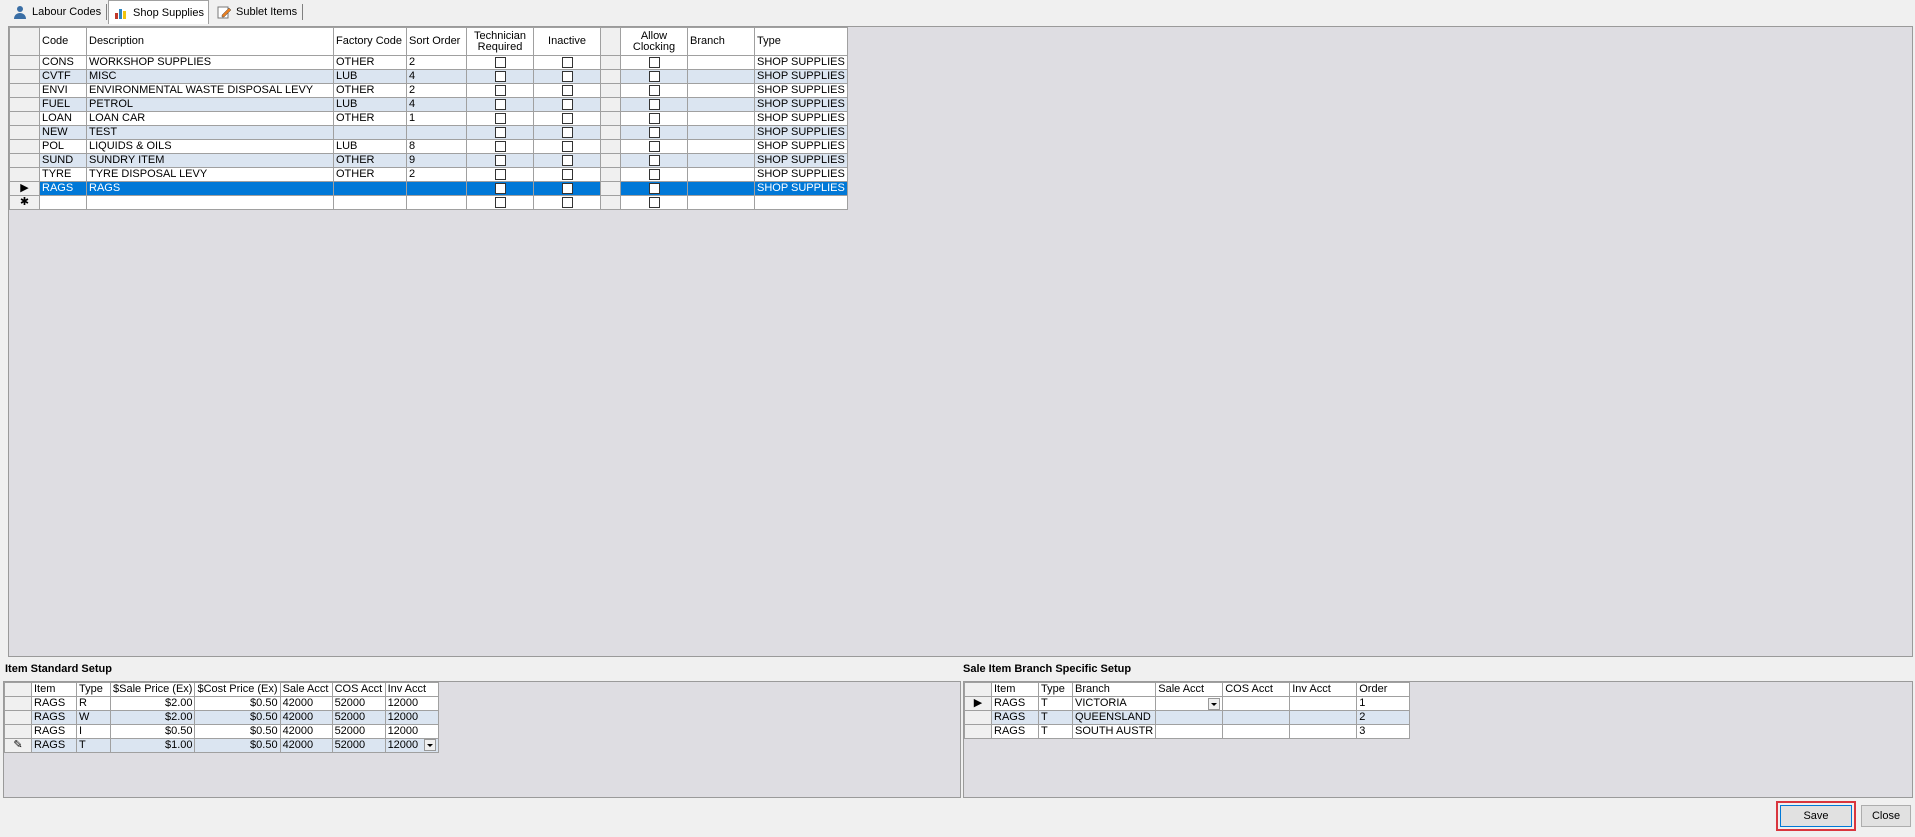  I want to click on table-row: RAGS I $0.50 $0.50 42000 52000 12000, so click(221, 731).